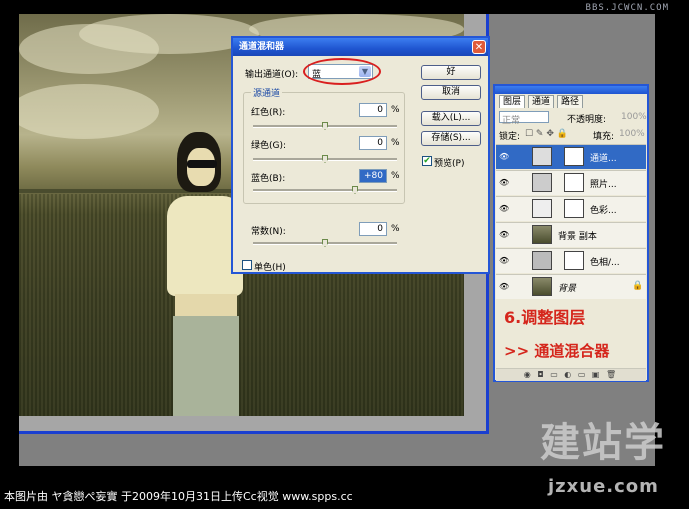 The height and width of the screenshot is (509, 689). What do you see at coordinates (395, 110) in the screenshot?
I see `red-unit: %` at bounding box center [395, 110].